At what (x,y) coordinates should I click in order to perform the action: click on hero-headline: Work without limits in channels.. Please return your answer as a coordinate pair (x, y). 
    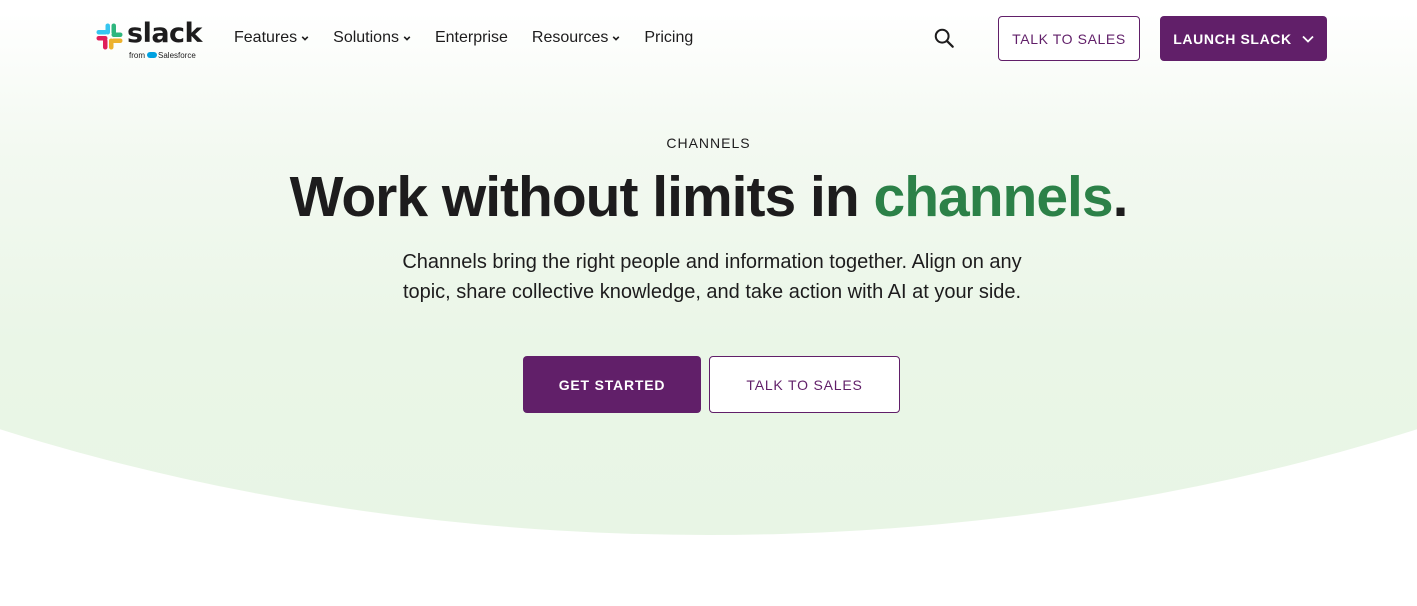
    Looking at the image, I should click on (708, 197).